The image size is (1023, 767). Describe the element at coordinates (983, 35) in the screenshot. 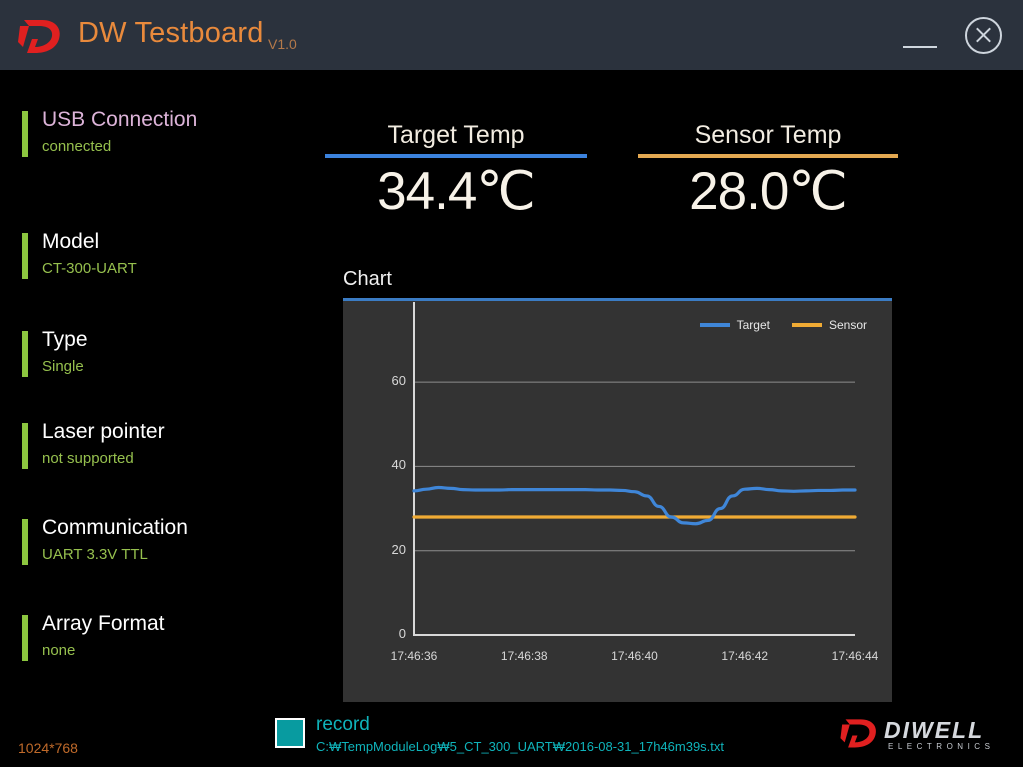

I see `close-button` at that location.